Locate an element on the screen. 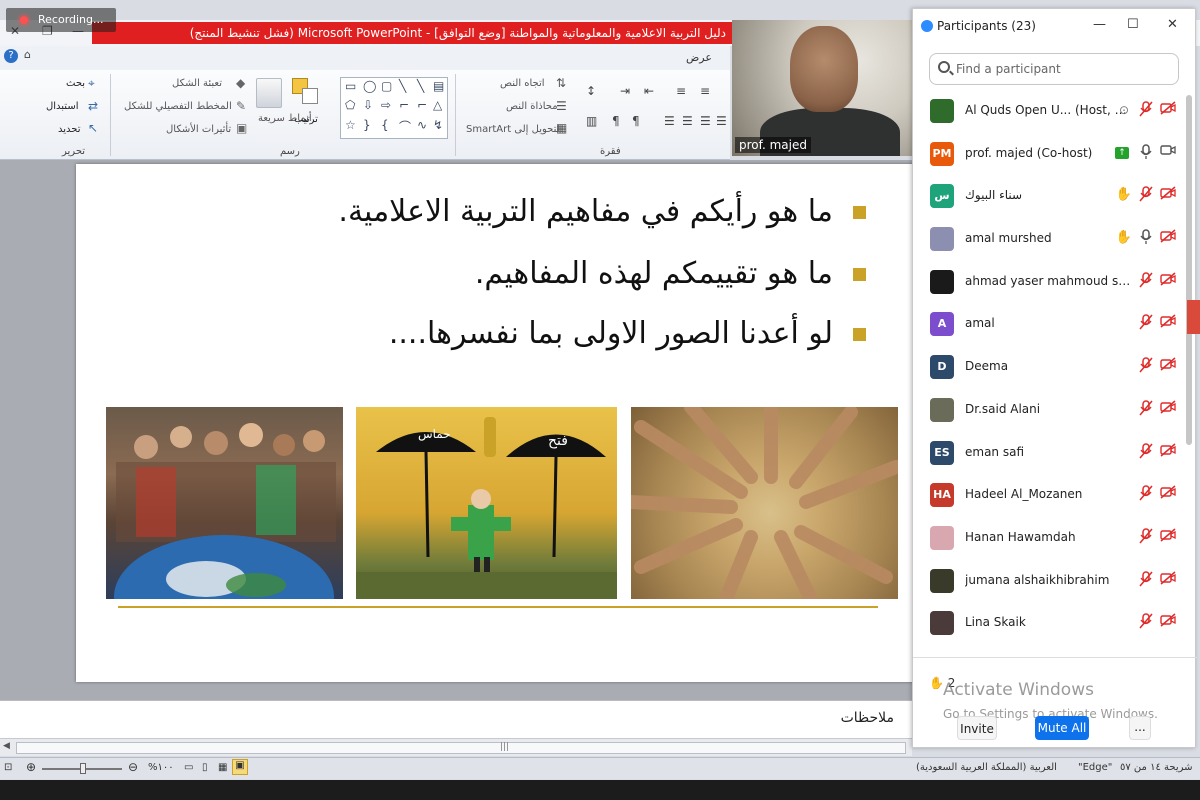  numbering-icon: ≡ is located at coordinates (681, 91).